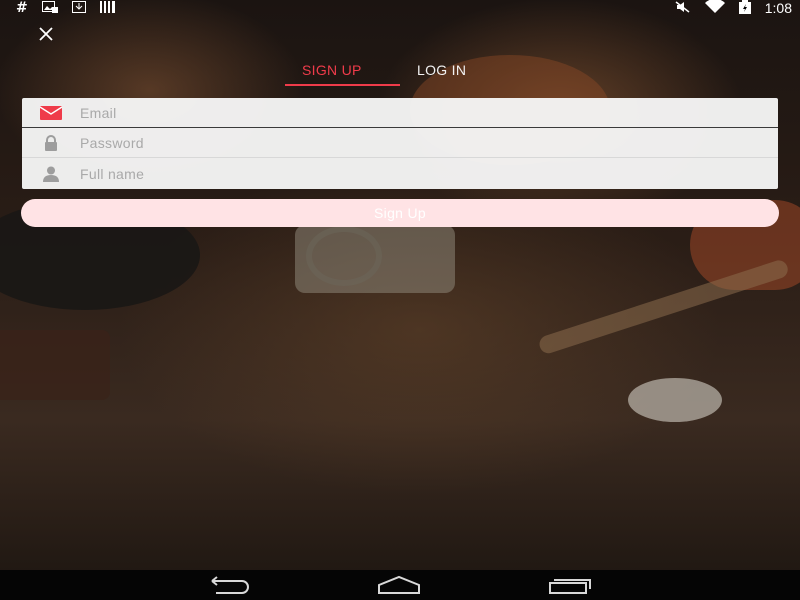 The width and height of the screenshot is (800, 600). What do you see at coordinates (51, 142) in the screenshot?
I see `lock-icon` at bounding box center [51, 142].